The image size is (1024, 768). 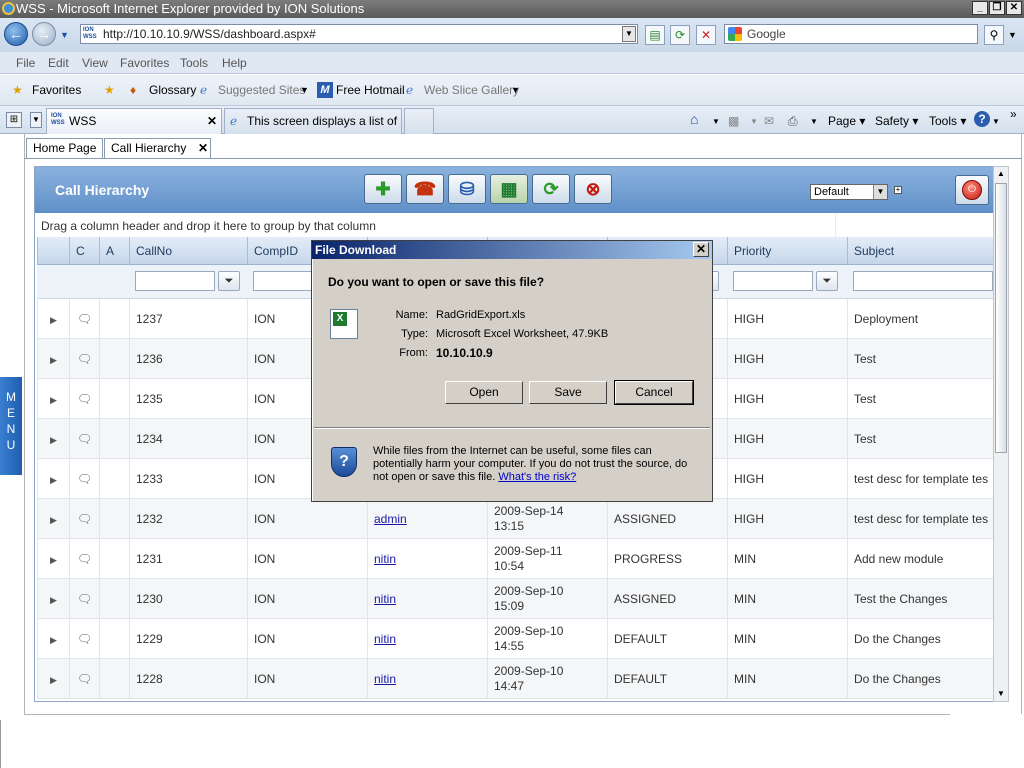 What do you see at coordinates (425, 189) in the screenshot?
I see `assign-call-button: ☎` at bounding box center [425, 189].